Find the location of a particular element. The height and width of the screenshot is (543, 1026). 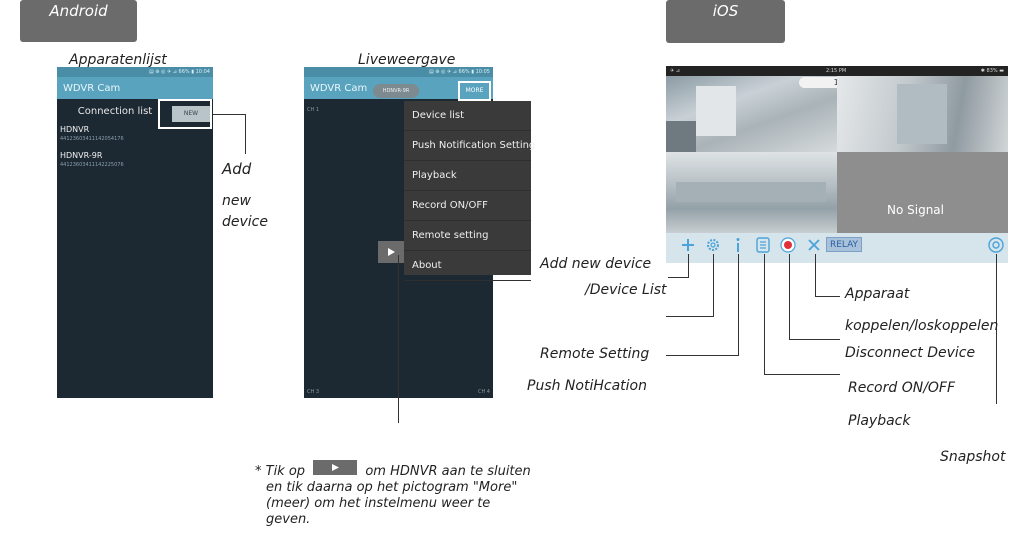

ios-status-right: ✱ 83% ▬ is located at coordinates (992, 71).